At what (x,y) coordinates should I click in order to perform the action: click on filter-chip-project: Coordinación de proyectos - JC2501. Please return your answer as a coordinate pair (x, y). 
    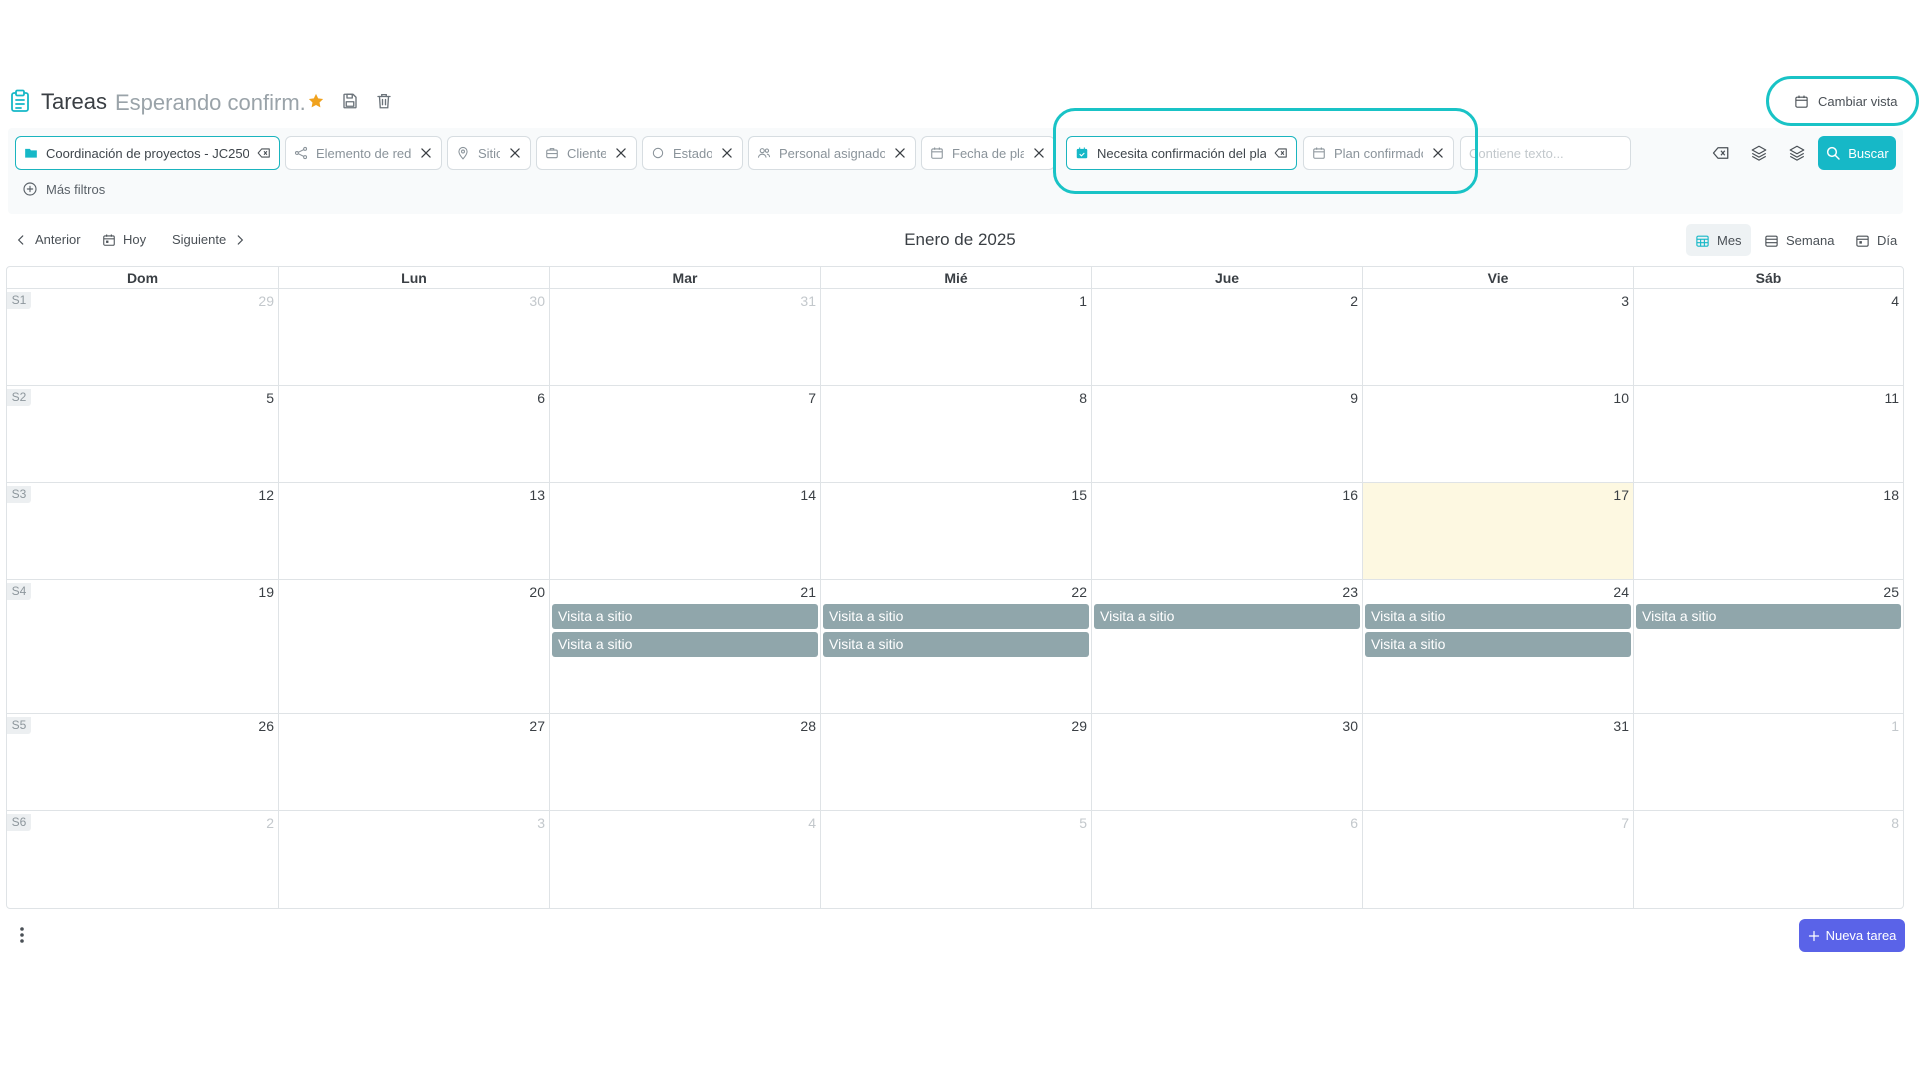
    Looking at the image, I should click on (147, 153).